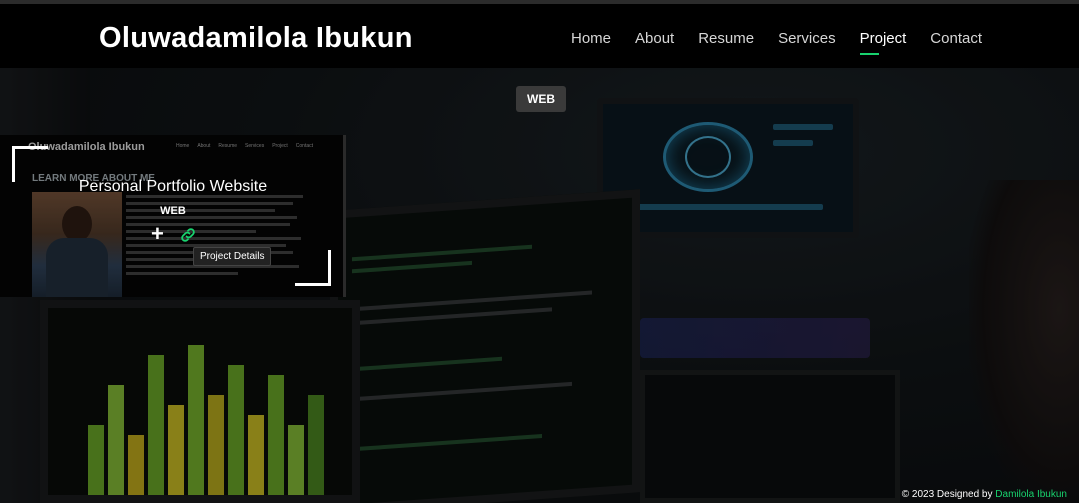 This screenshot has height=503, width=1079. Describe the element at coordinates (956, 38) in the screenshot. I see `nav-contact: Contact` at that location.